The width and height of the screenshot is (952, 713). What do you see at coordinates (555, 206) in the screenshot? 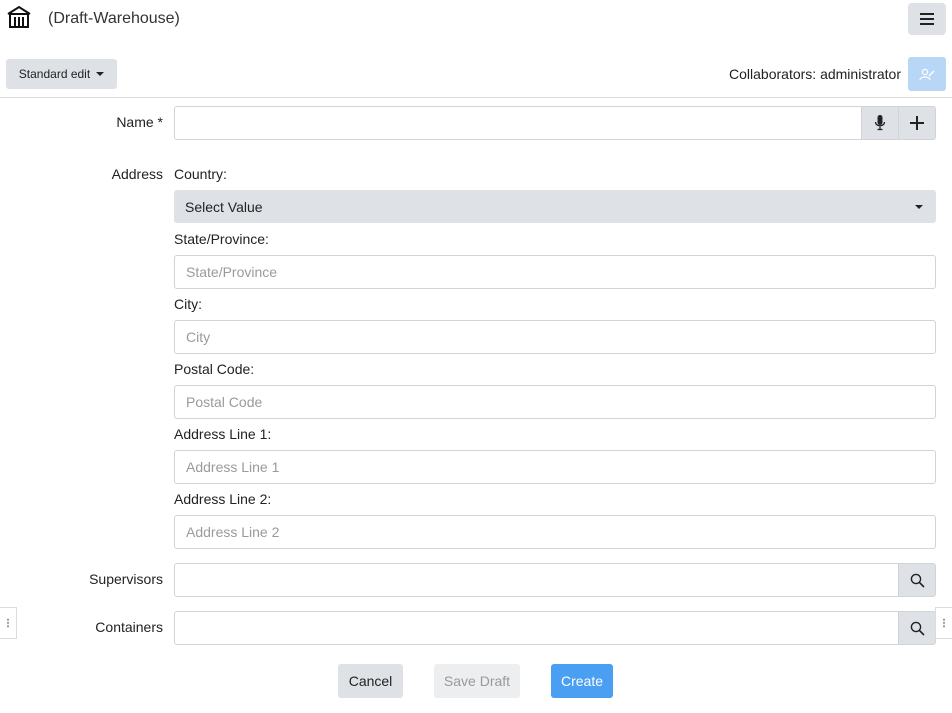
I see `country-select: Select Value` at bounding box center [555, 206].